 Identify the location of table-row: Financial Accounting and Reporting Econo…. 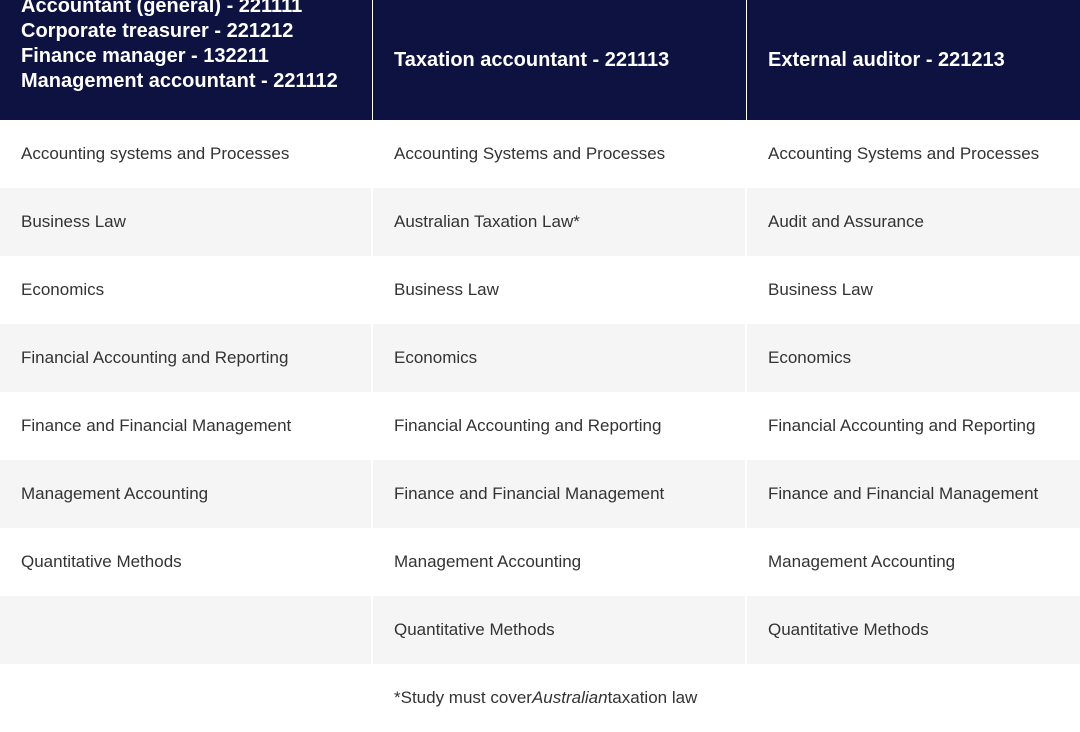
(540, 358).